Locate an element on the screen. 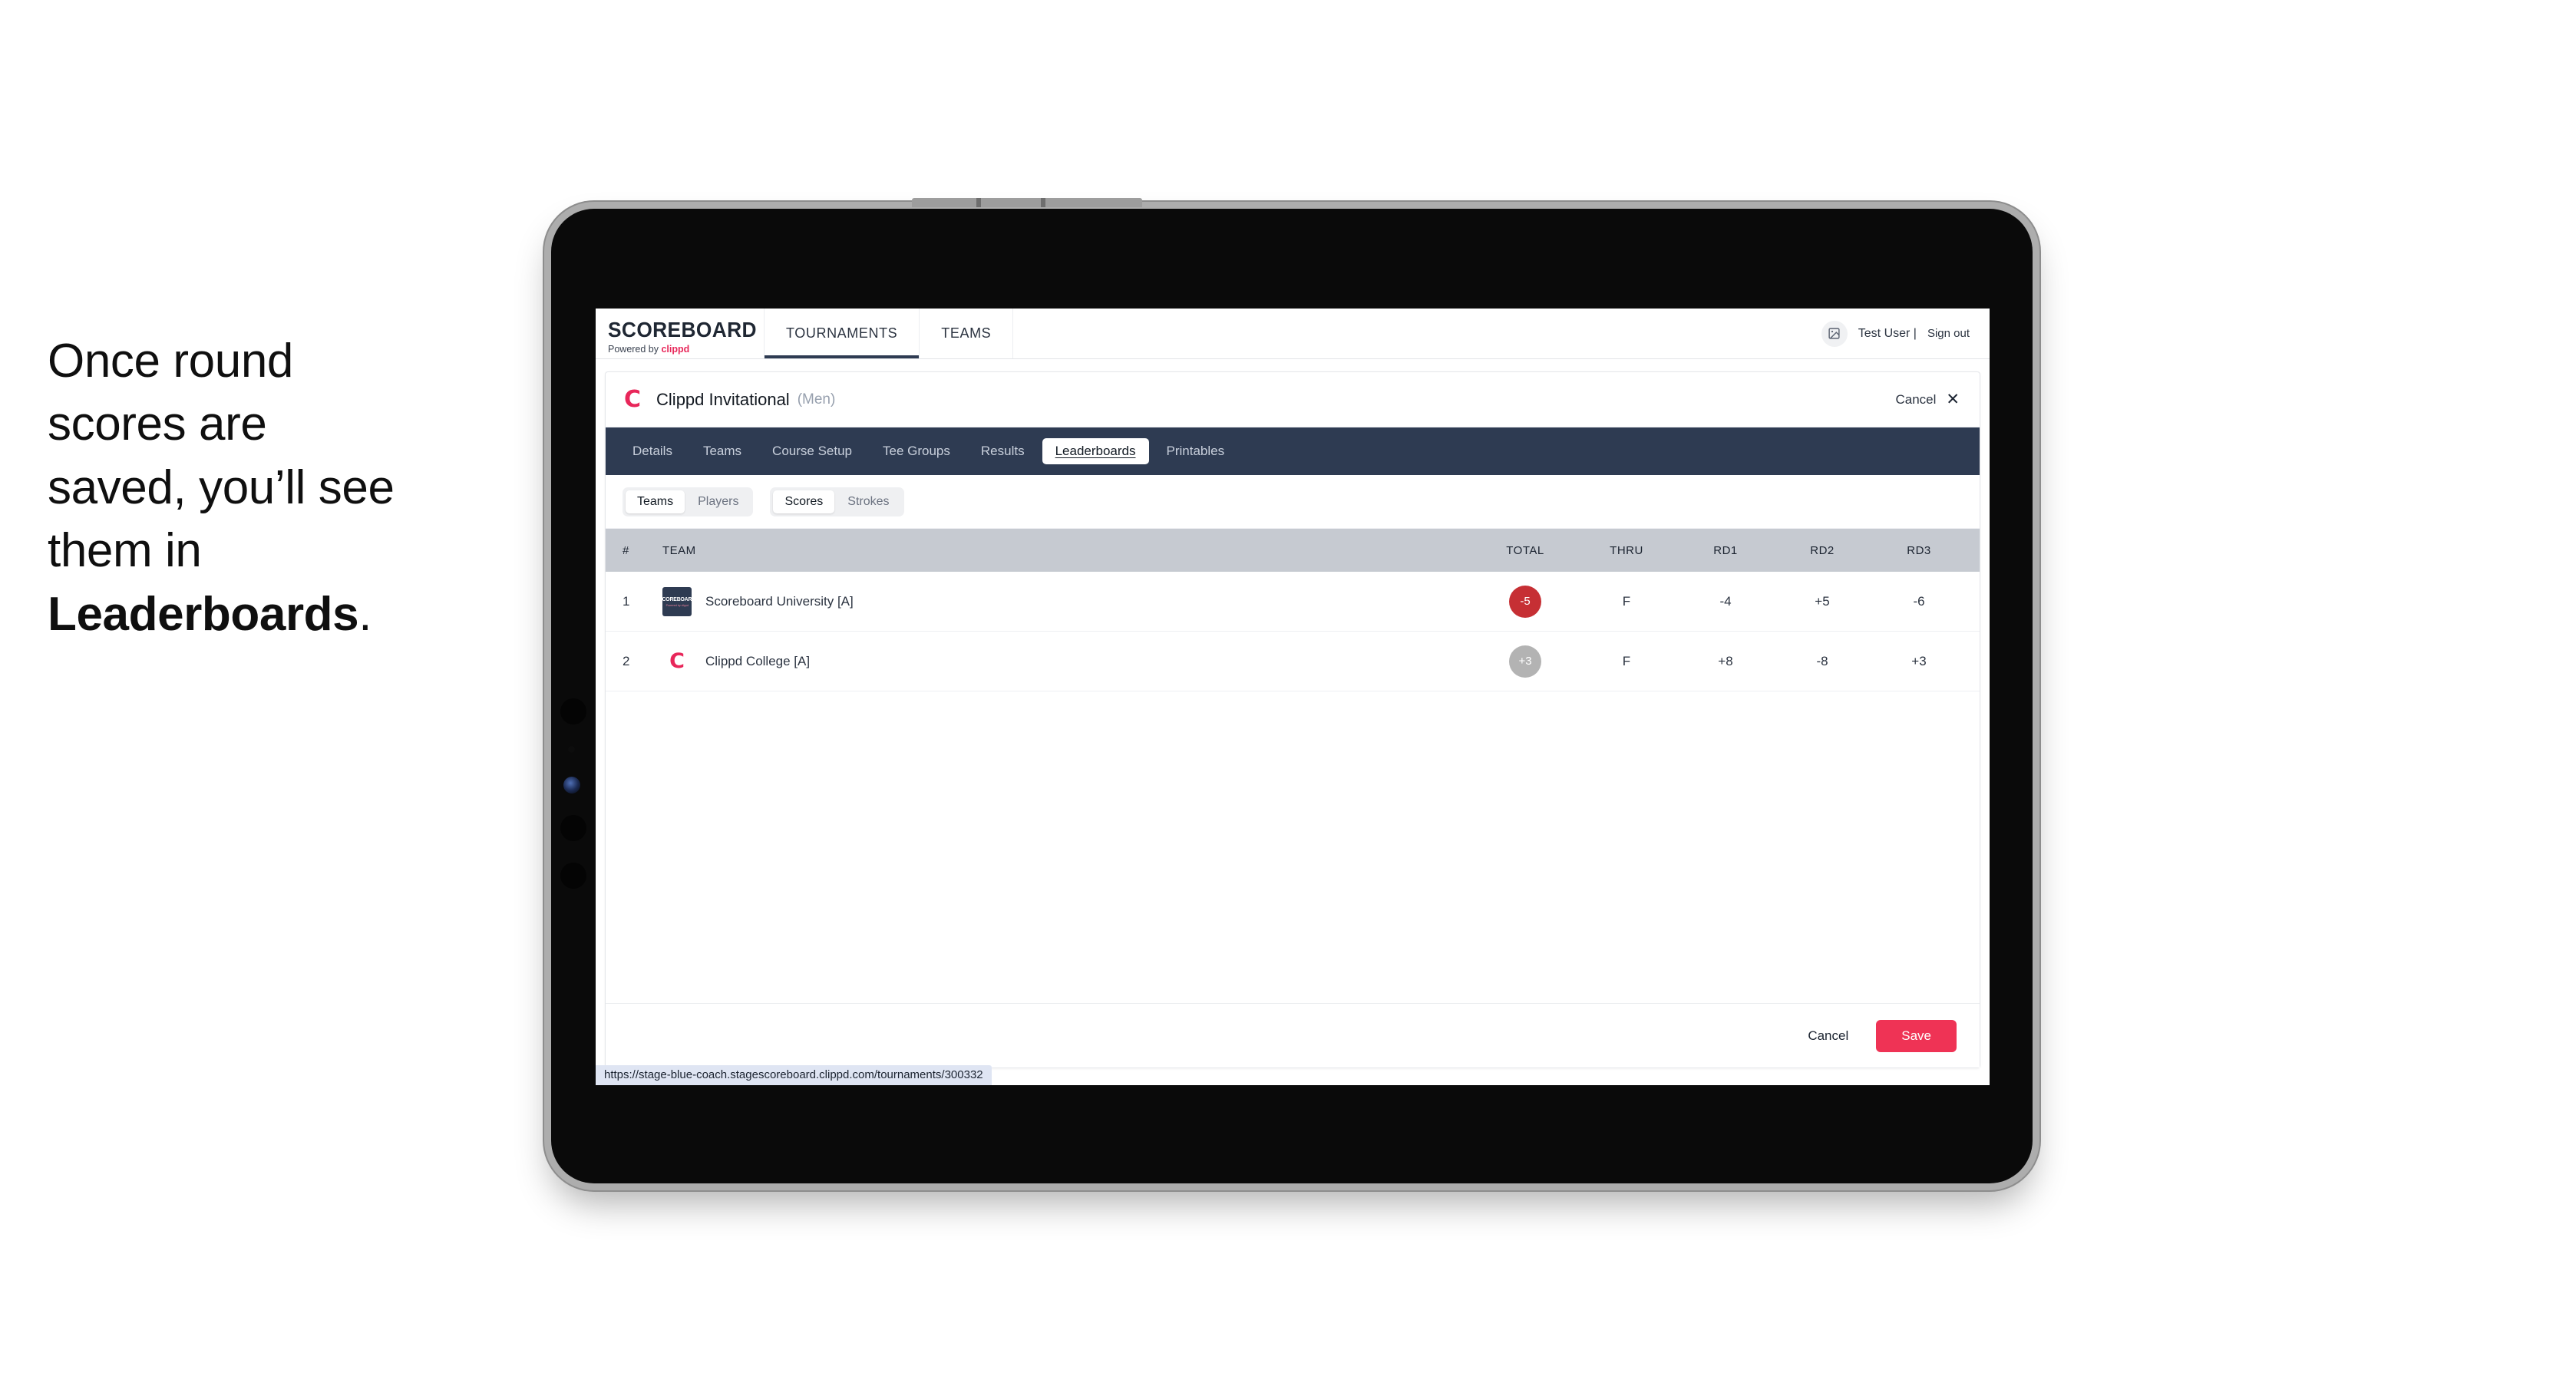  row-rd3: +3 is located at coordinates (1919, 660).